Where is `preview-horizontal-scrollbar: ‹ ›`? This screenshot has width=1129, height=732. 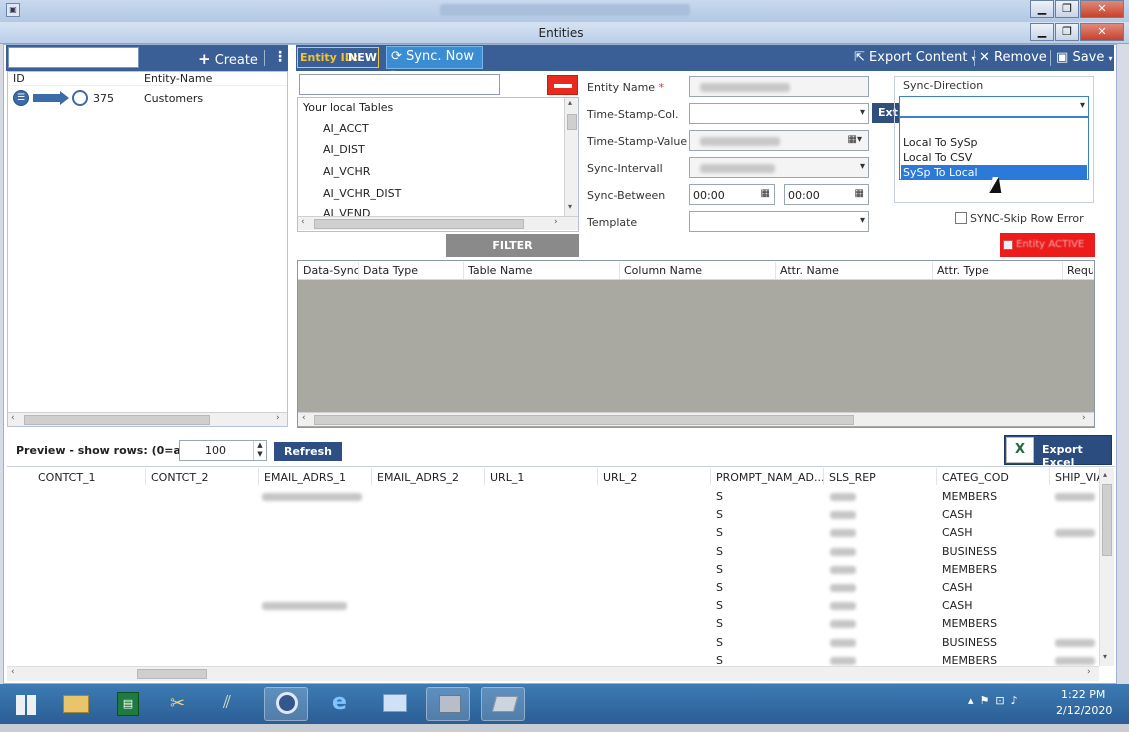
preview-horizontal-scrollbar: ‹ › is located at coordinates (553, 673).